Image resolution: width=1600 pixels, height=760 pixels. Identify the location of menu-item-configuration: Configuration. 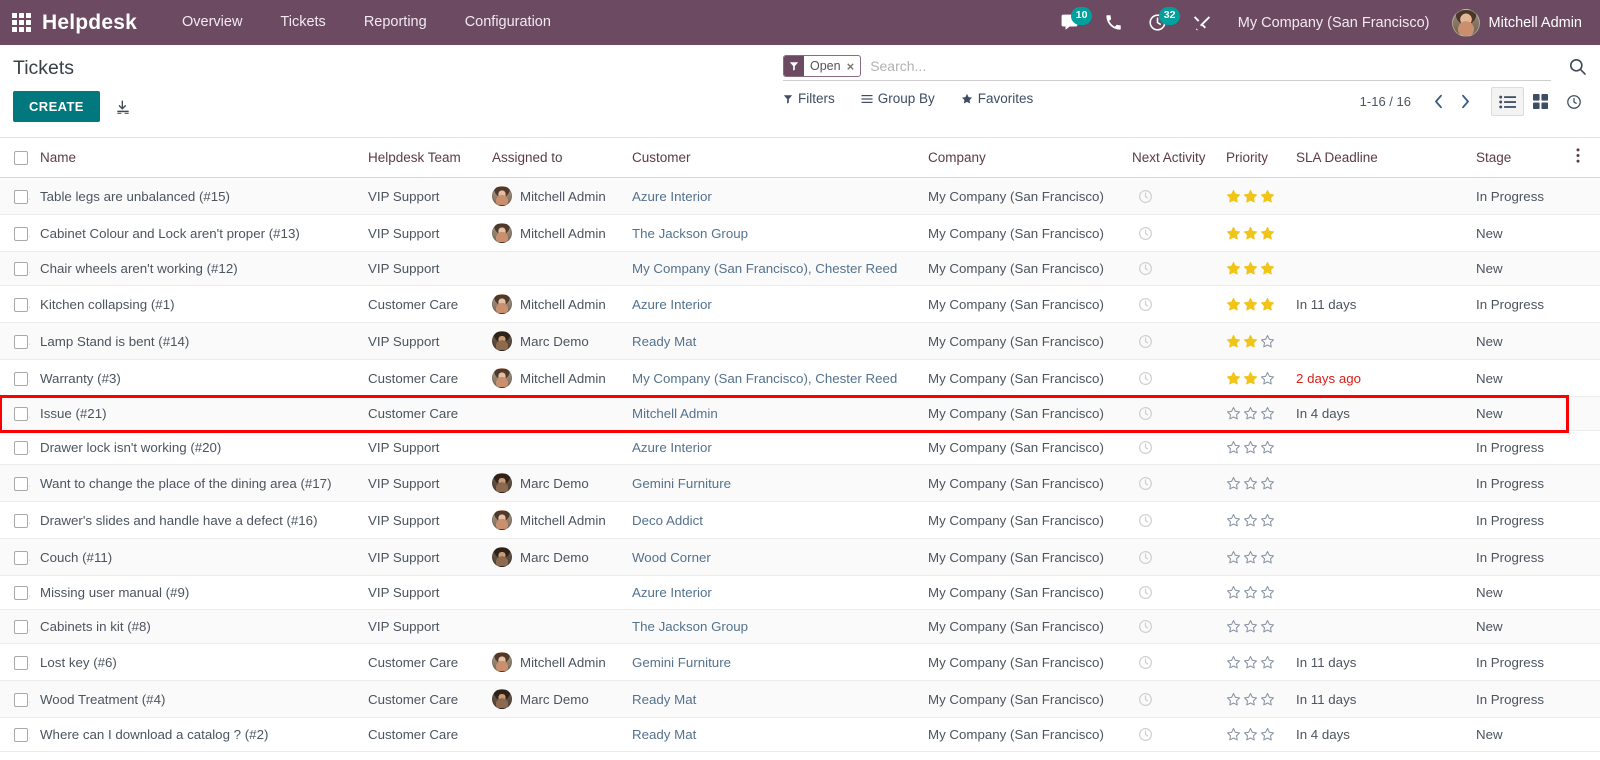
(508, 22).